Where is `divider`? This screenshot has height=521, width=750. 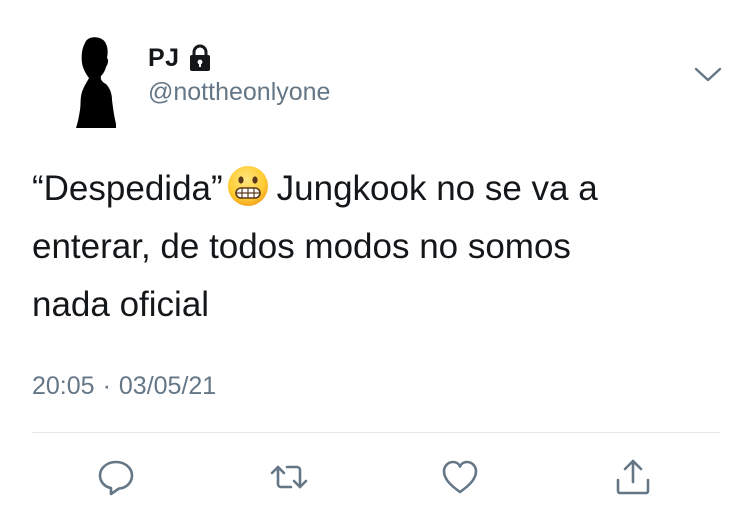
divider is located at coordinates (376, 432).